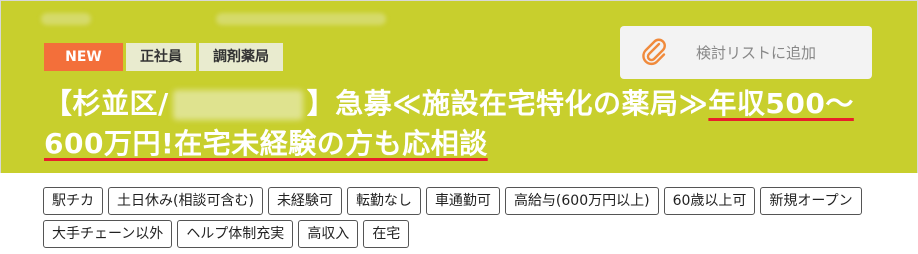  Describe the element at coordinates (73, 201) in the screenshot. I see `feature-tag: 駅チカ` at that location.